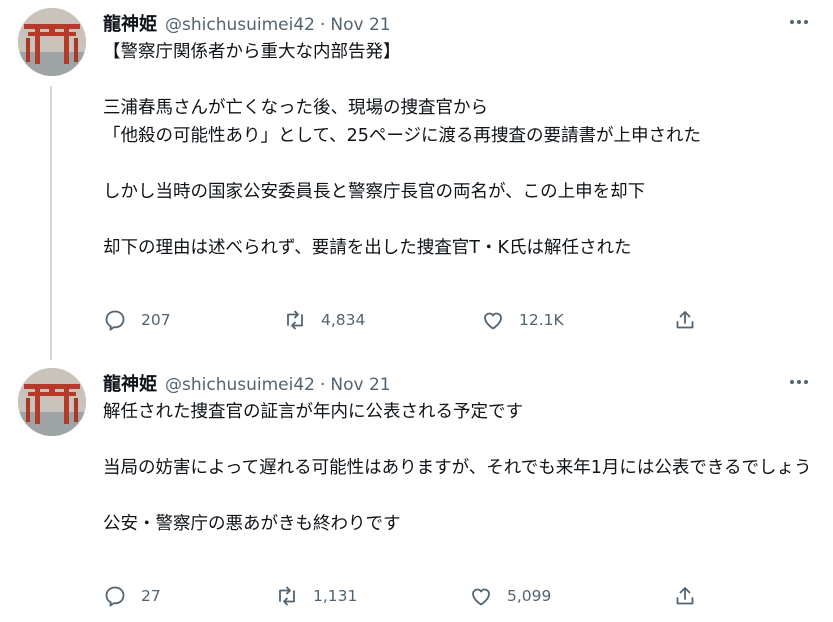 The width and height of the screenshot is (833, 622). What do you see at coordinates (541, 320) in the screenshot?
I see `like-count: 12.1K` at bounding box center [541, 320].